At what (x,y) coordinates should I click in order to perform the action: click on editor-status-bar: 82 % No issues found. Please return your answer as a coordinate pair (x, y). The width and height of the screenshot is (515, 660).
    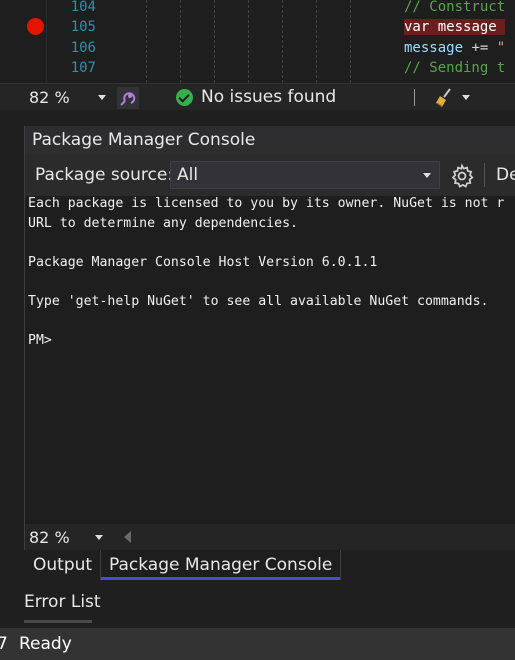
    Looking at the image, I should click on (257, 96).